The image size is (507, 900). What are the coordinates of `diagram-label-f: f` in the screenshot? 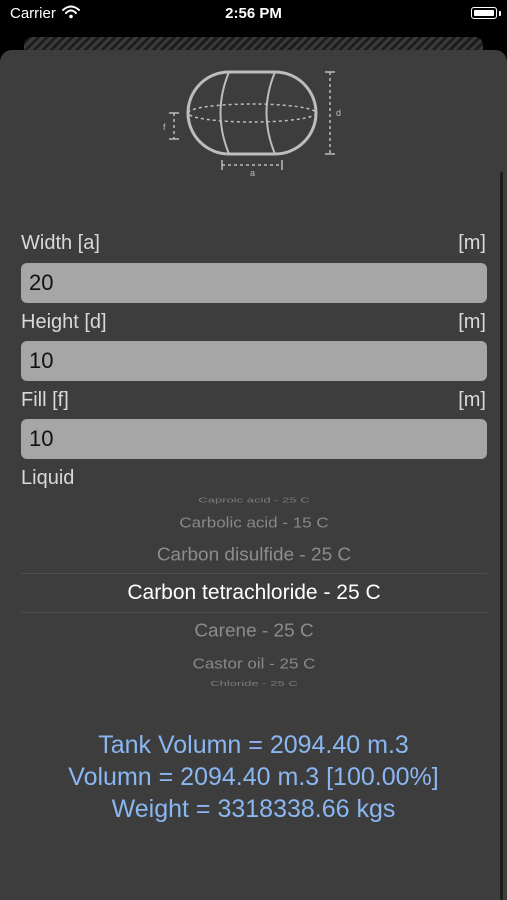 It's located at (164, 127).